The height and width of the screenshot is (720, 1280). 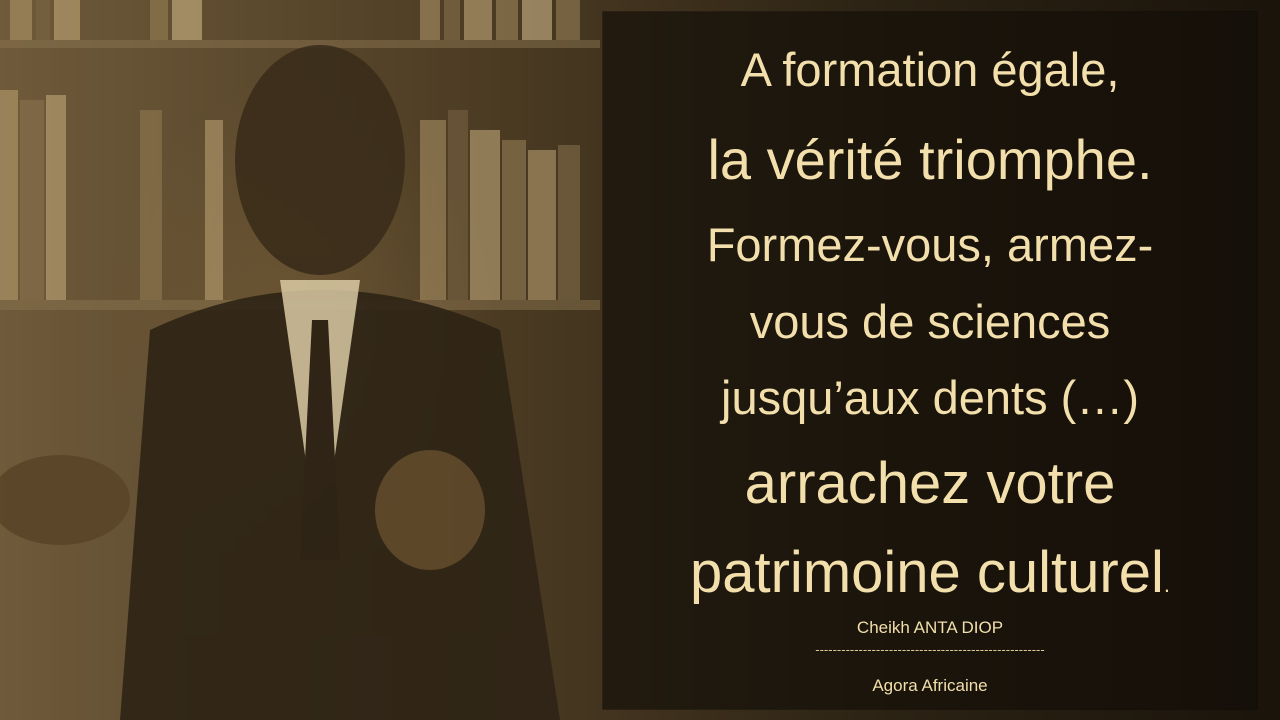 I want to click on quote-line: la vérité triomphe., so click(x=930, y=159).